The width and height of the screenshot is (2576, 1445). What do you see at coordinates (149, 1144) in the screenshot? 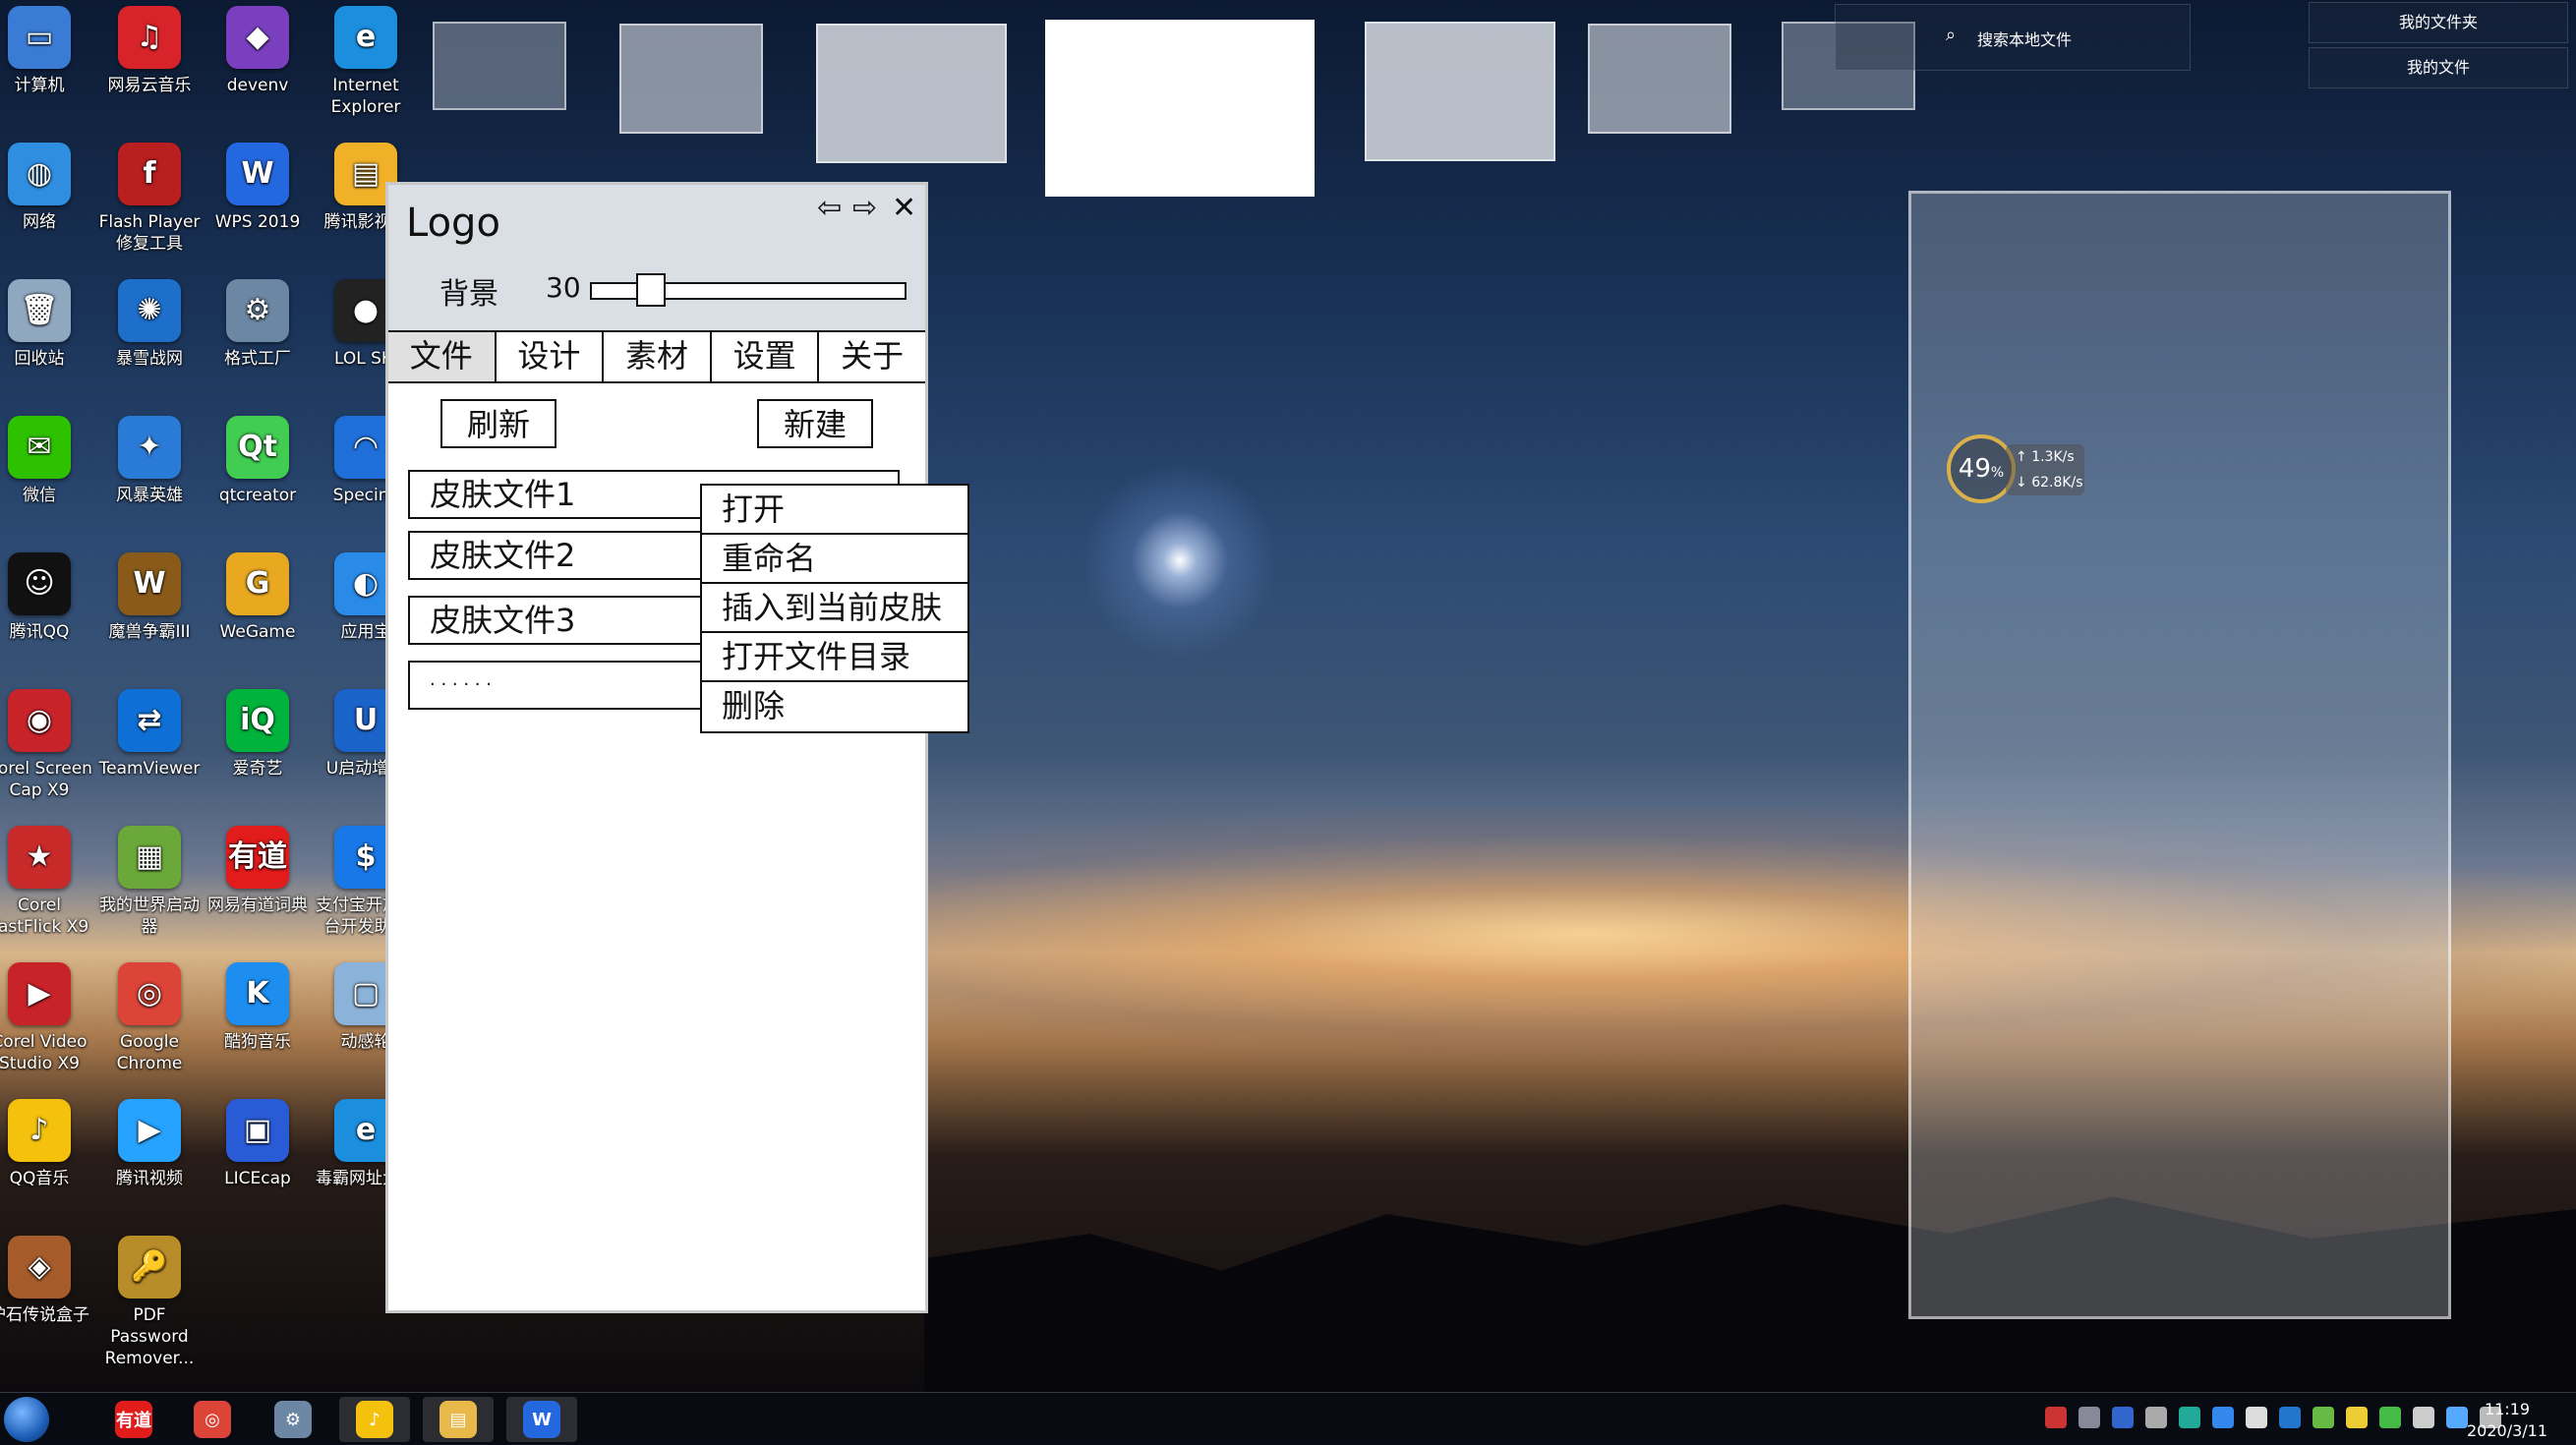
I see `desktop-icon: ▶ 腾讯视频` at bounding box center [149, 1144].